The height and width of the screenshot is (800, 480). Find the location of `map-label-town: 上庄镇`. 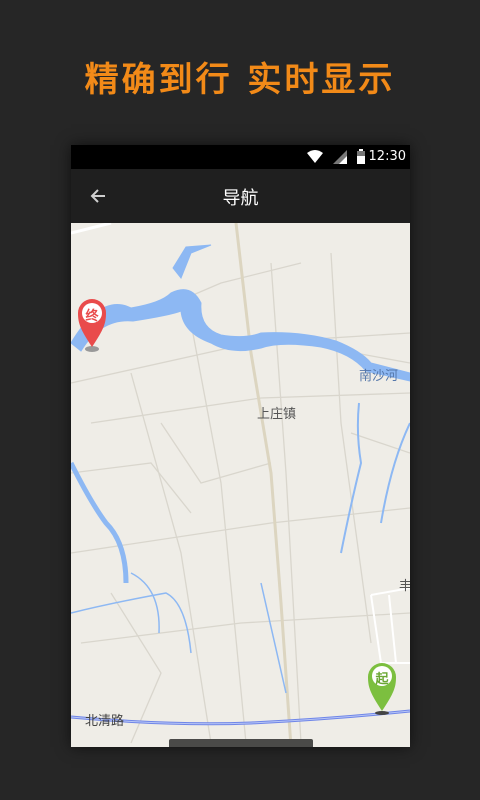

map-label-town: 上庄镇 is located at coordinates (277, 414).